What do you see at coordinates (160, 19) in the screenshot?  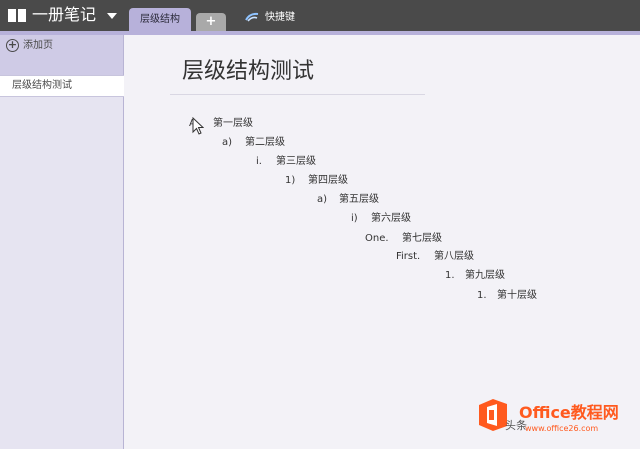 I see `tab-section-hierarchy: 层级结构` at bounding box center [160, 19].